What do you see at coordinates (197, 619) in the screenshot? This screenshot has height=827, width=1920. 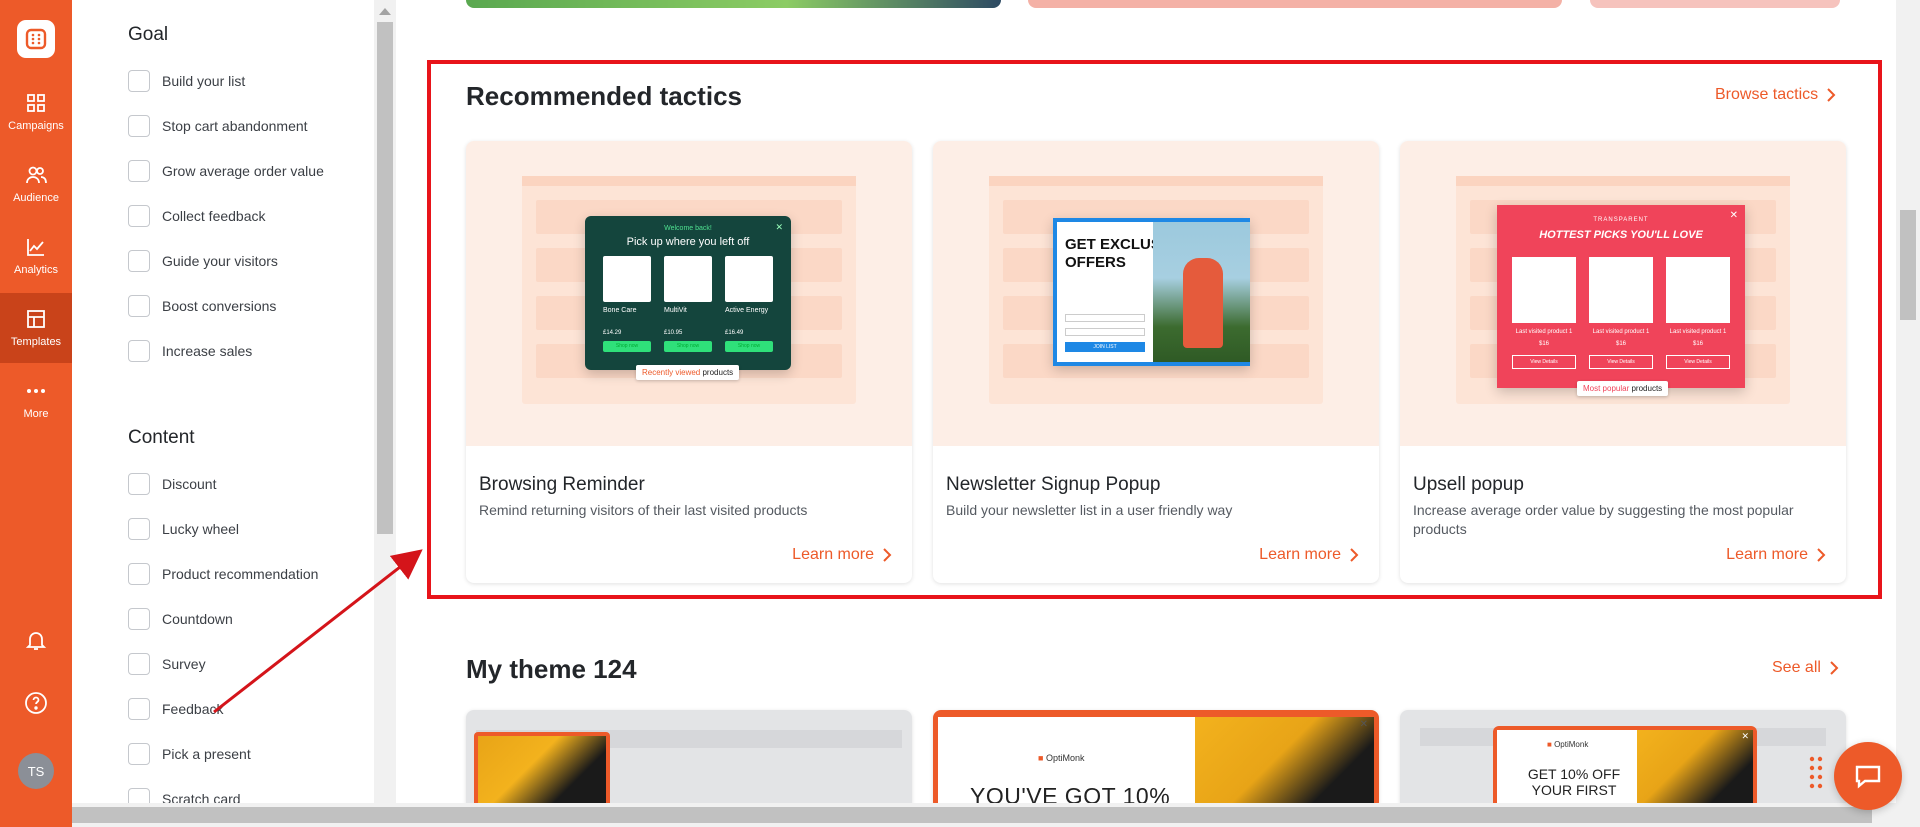 I see `checkbox-label: Countdown` at bounding box center [197, 619].